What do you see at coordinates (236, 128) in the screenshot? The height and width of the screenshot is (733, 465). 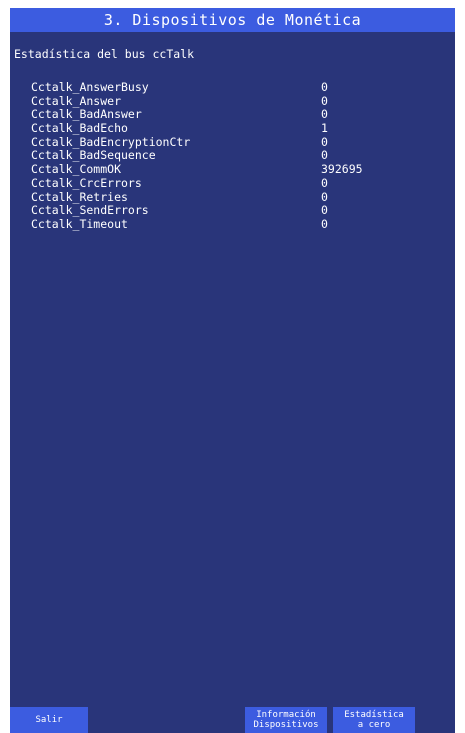 I see `stat-row: Cctalk_BadEcho 1` at bounding box center [236, 128].